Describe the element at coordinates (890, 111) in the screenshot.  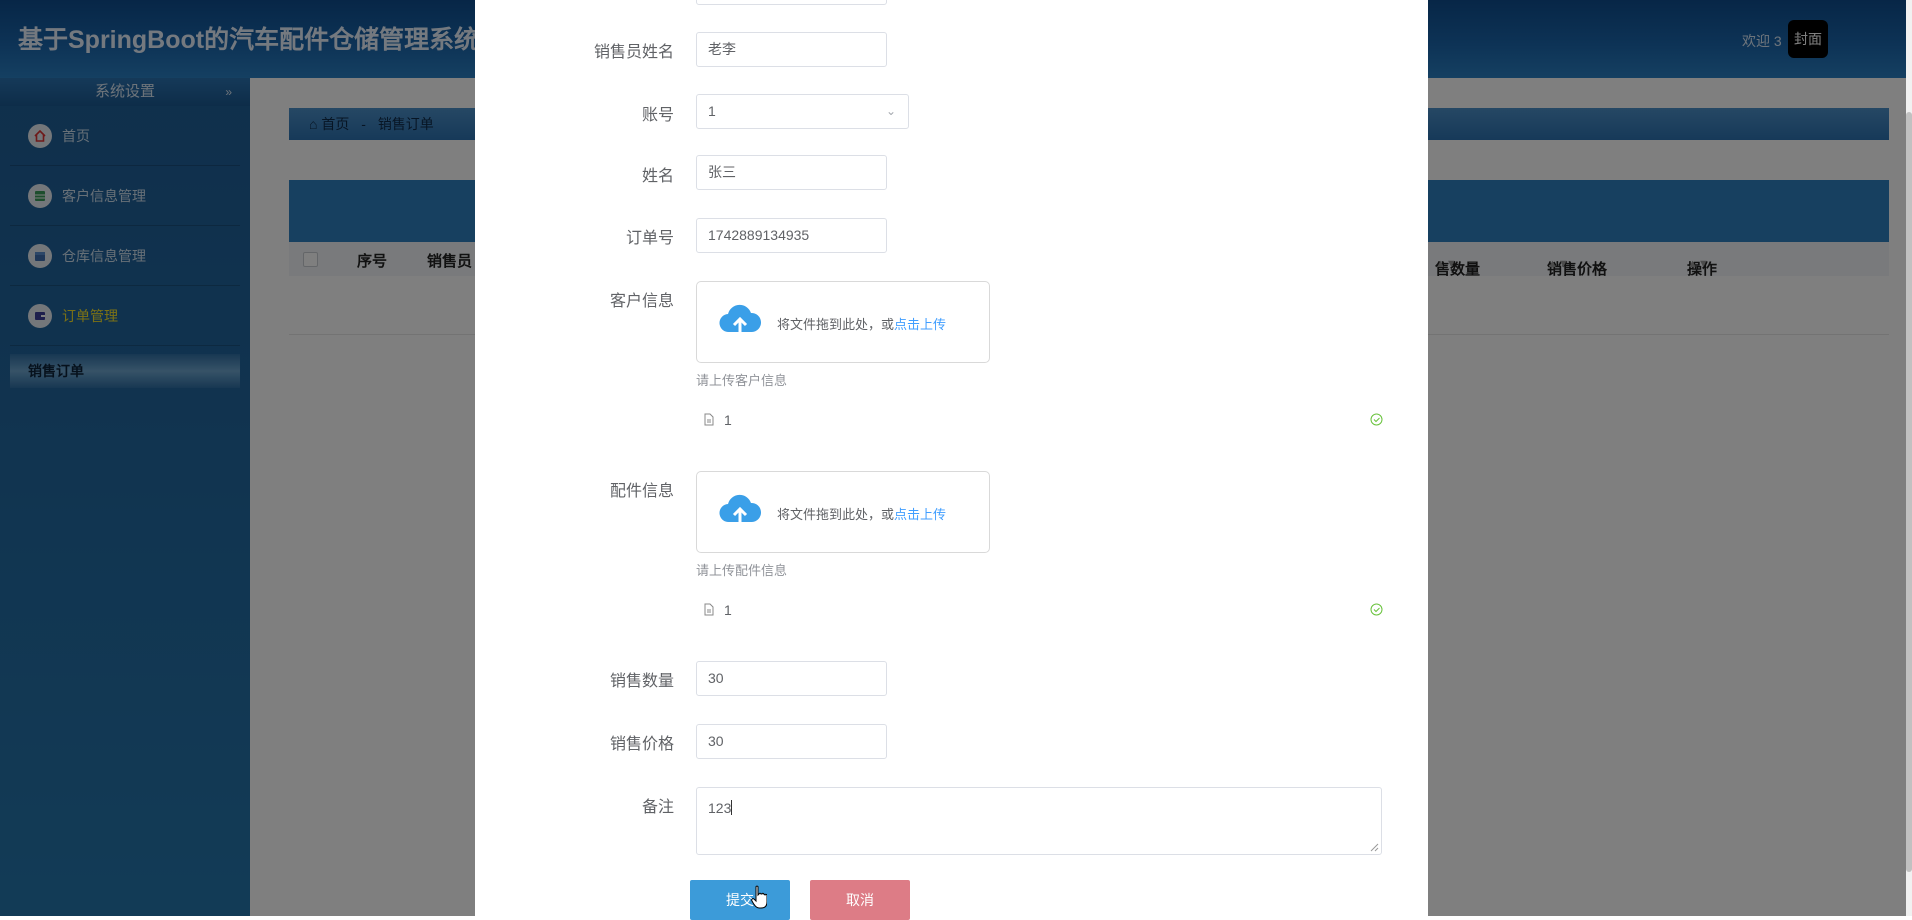
I see `chevron-down-icon: ⌄` at that location.